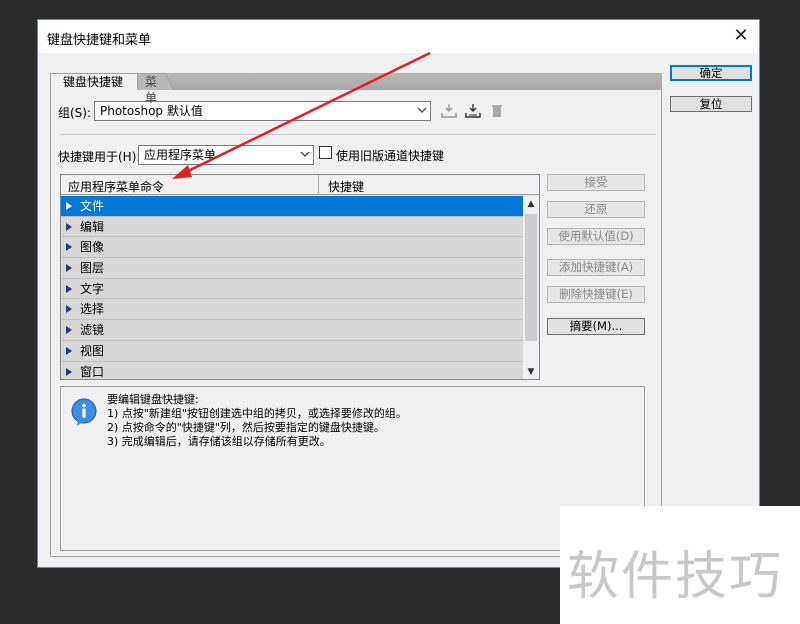 The image size is (800, 624). Describe the element at coordinates (531, 204) in the screenshot. I see `scroll-up-icon: ▲` at that location.